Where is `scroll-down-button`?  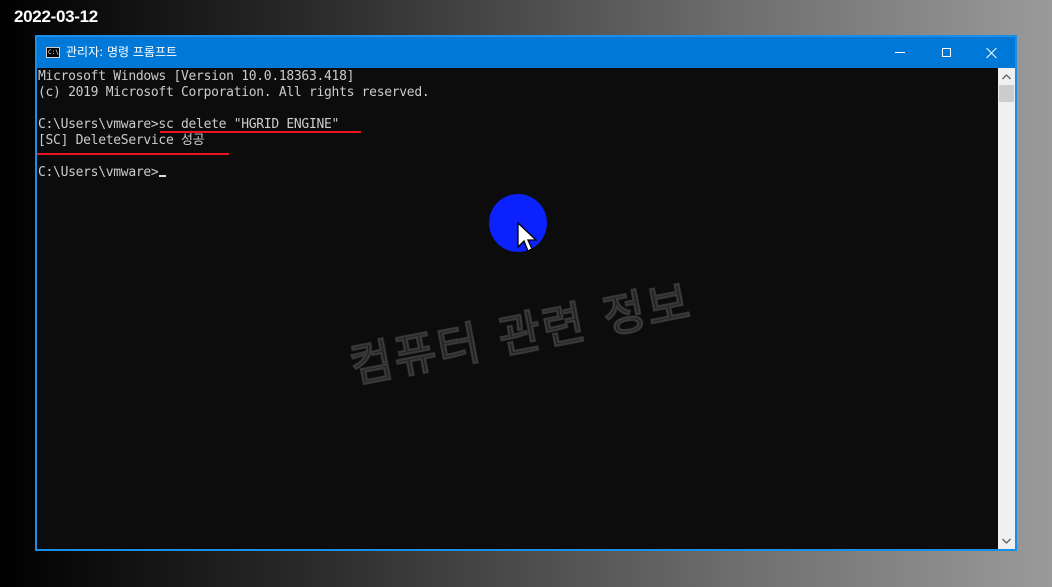
scroll-down-button is located at coordinates (1006, 540).